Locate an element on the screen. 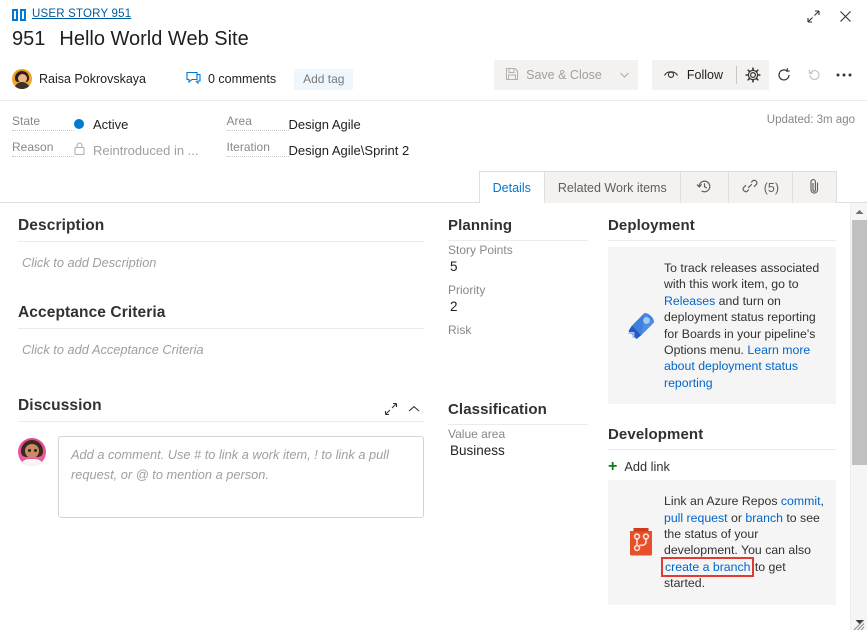 This screenshot has width=867, height=632. tab-related-work-items: Related Work items is located at coordinates (611, 187).